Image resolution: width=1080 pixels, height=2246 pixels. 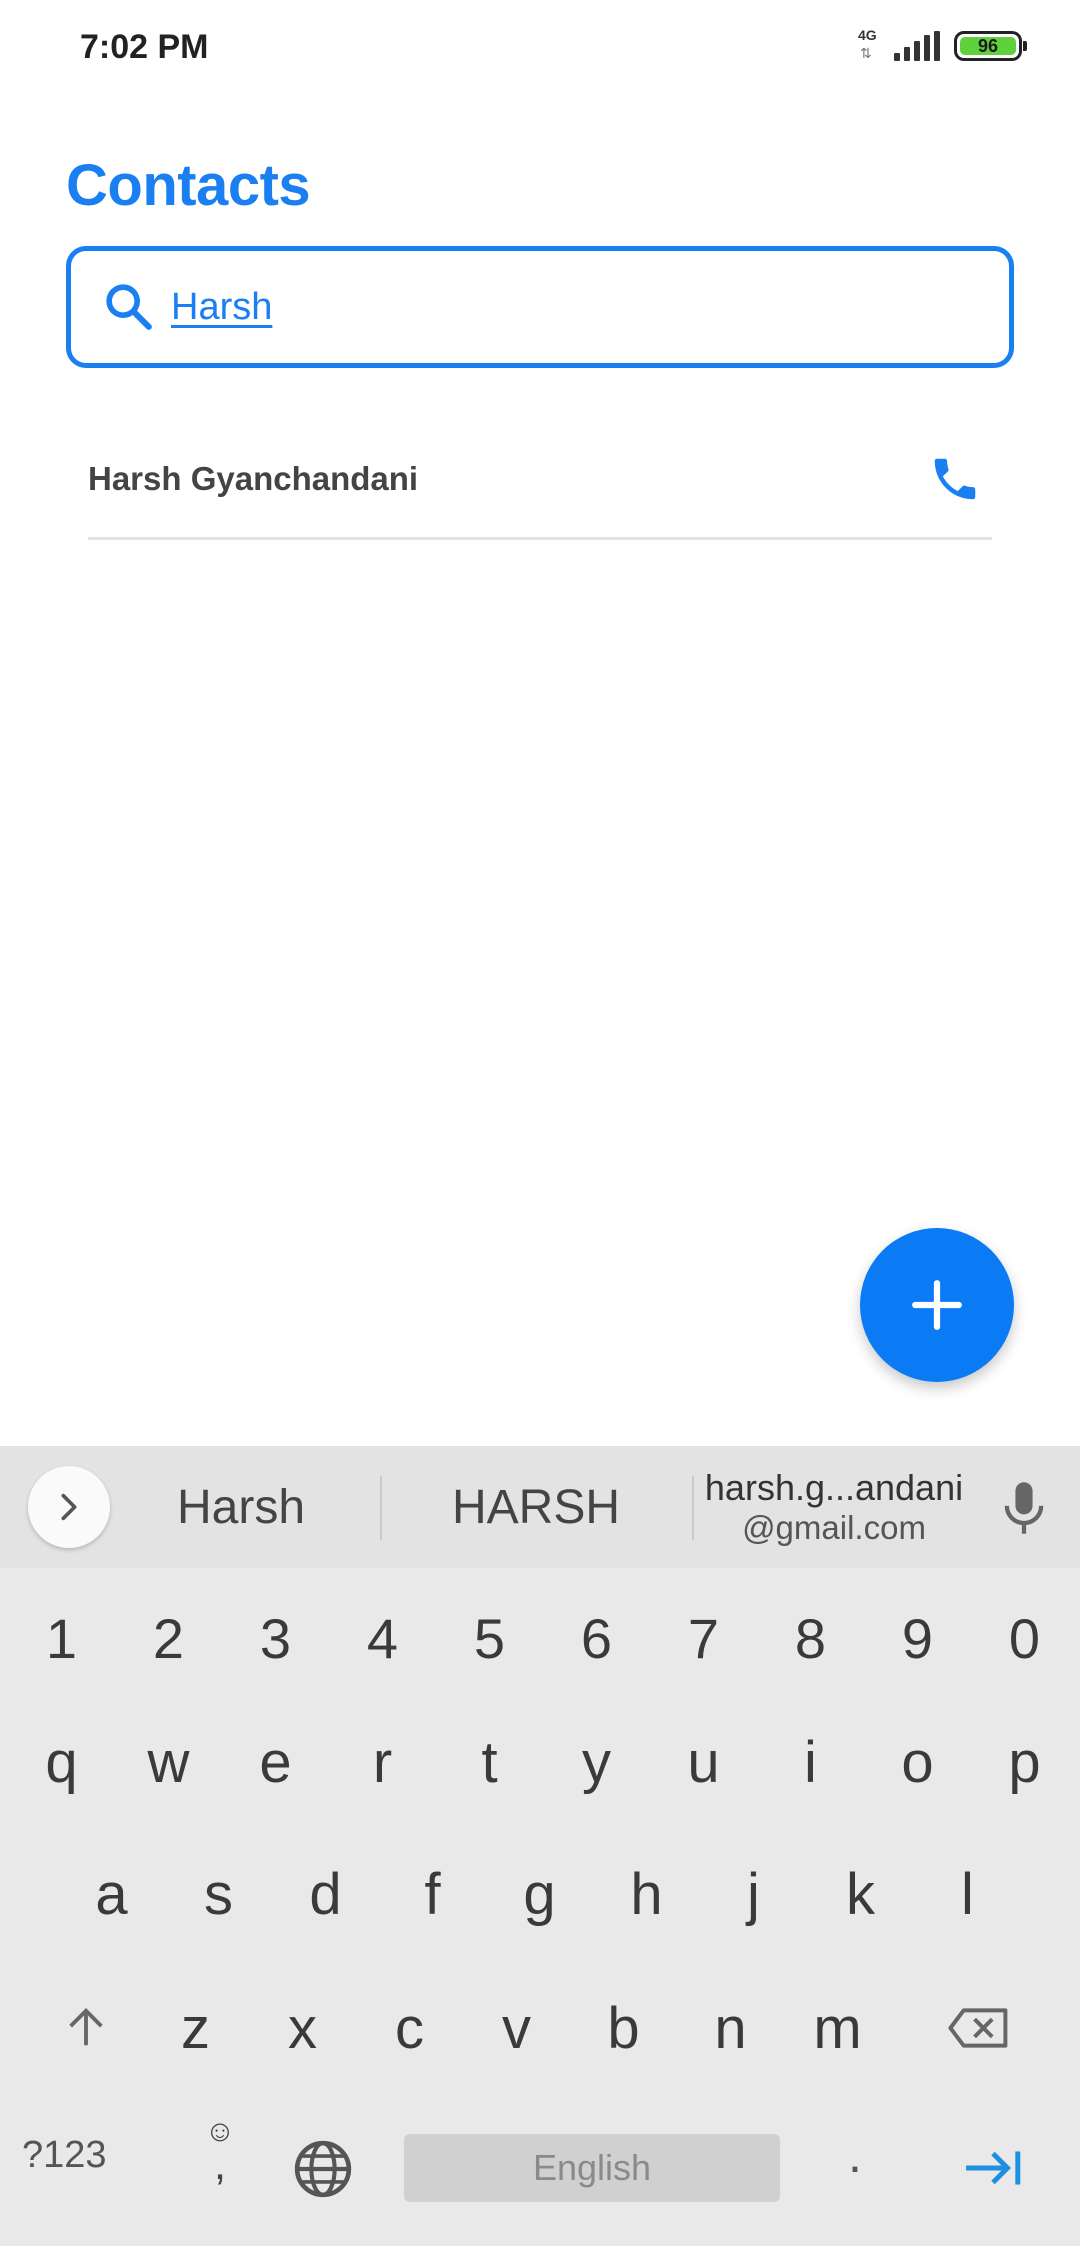 I want to click on key-j: j, so click(x=753, y=1894).